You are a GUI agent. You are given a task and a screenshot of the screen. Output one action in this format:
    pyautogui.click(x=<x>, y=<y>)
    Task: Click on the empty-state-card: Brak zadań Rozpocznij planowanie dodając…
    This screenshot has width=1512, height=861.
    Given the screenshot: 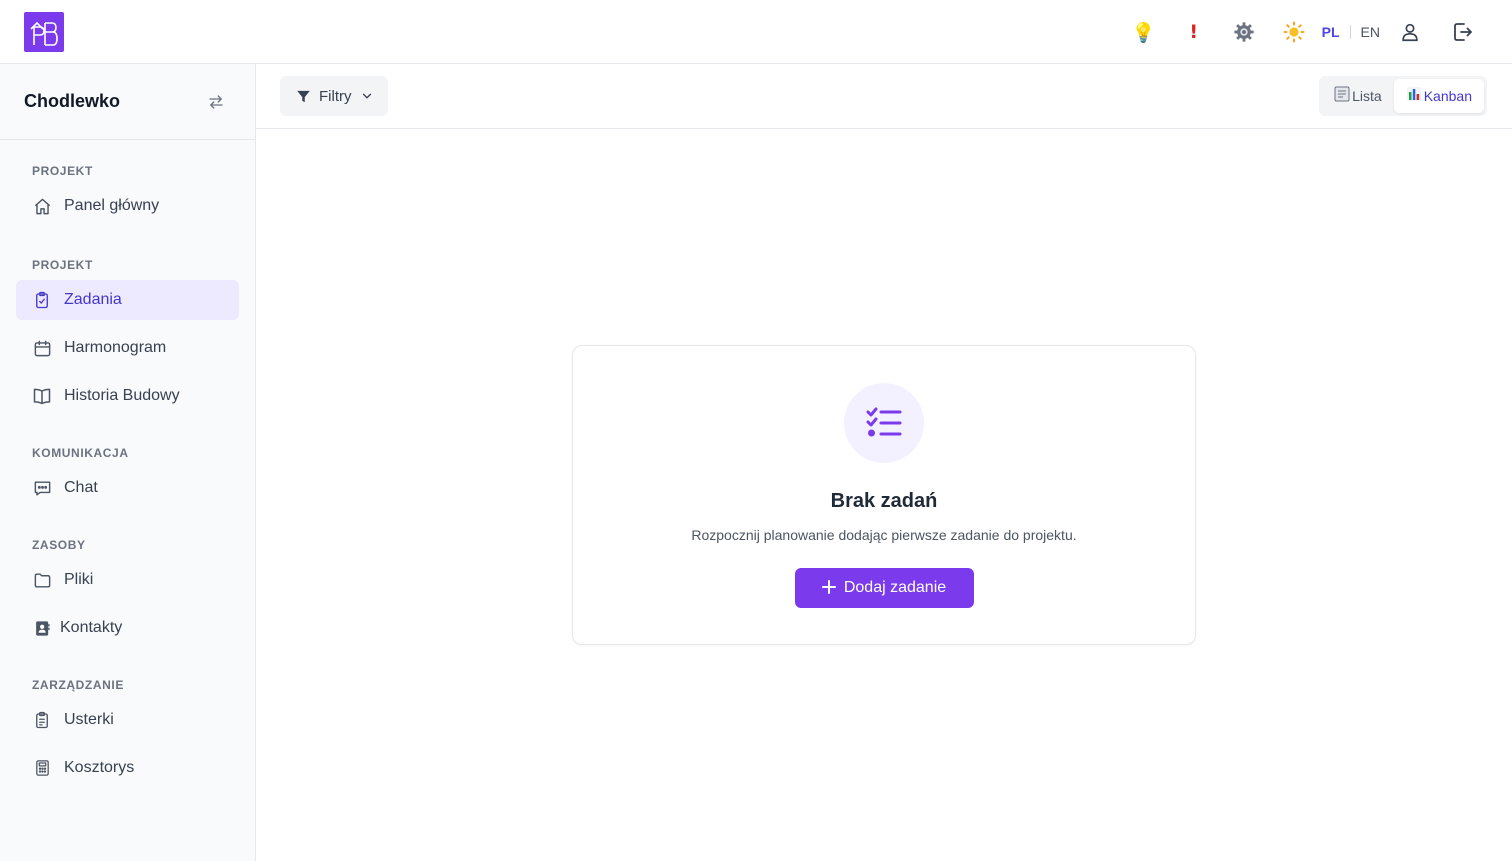 What is the action you would take?
    pyautogui.click(x=884, y=495)
    